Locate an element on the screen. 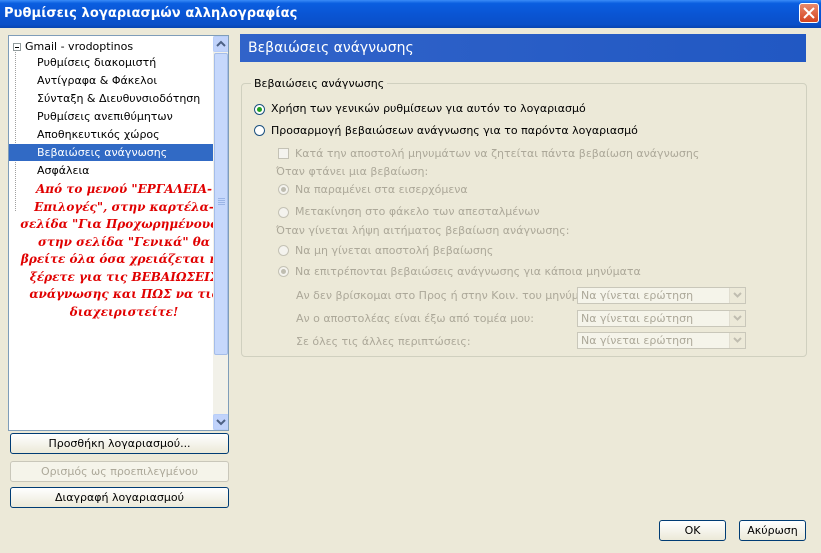  delete-account-button: Διαγραφή λογαριασμού is located at coordinates (119, 497).